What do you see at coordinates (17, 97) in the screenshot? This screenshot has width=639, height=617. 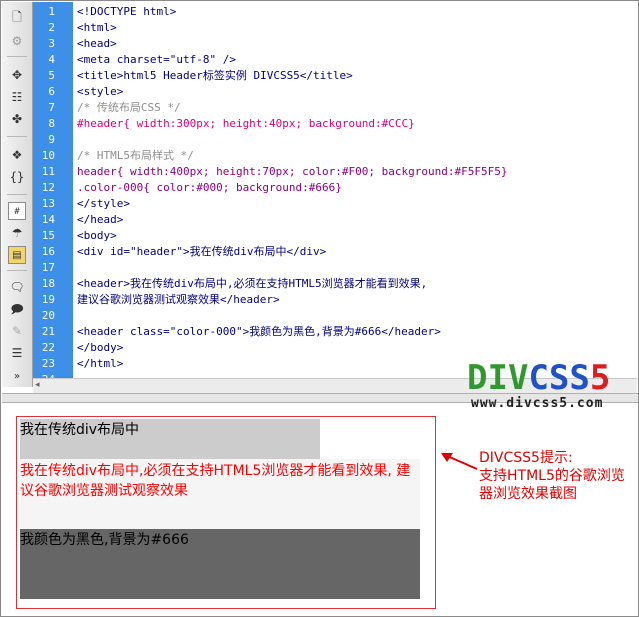 I see `collapse-icon: ☷` at bounding box center [17, 97].